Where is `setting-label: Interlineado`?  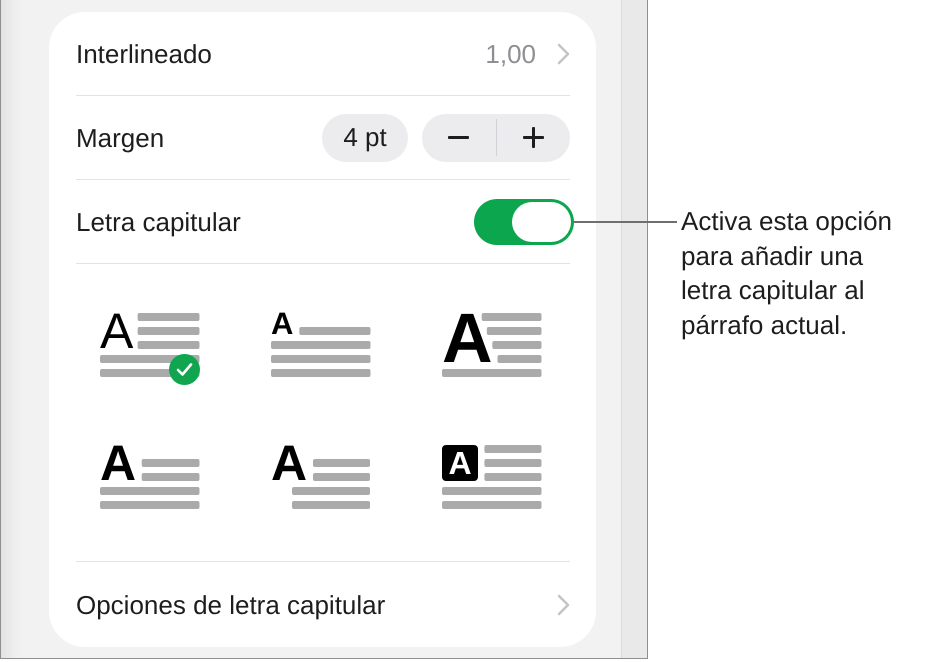
setting-label: Interlineado is located at coordinates (144, 54).